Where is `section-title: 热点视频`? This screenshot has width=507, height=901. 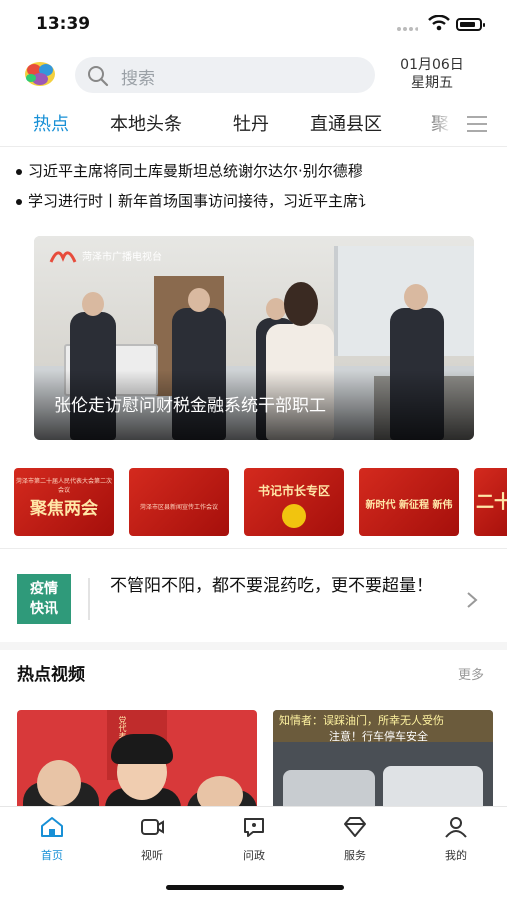
section-title: 热点视频 is located at coordinates (51, 675).